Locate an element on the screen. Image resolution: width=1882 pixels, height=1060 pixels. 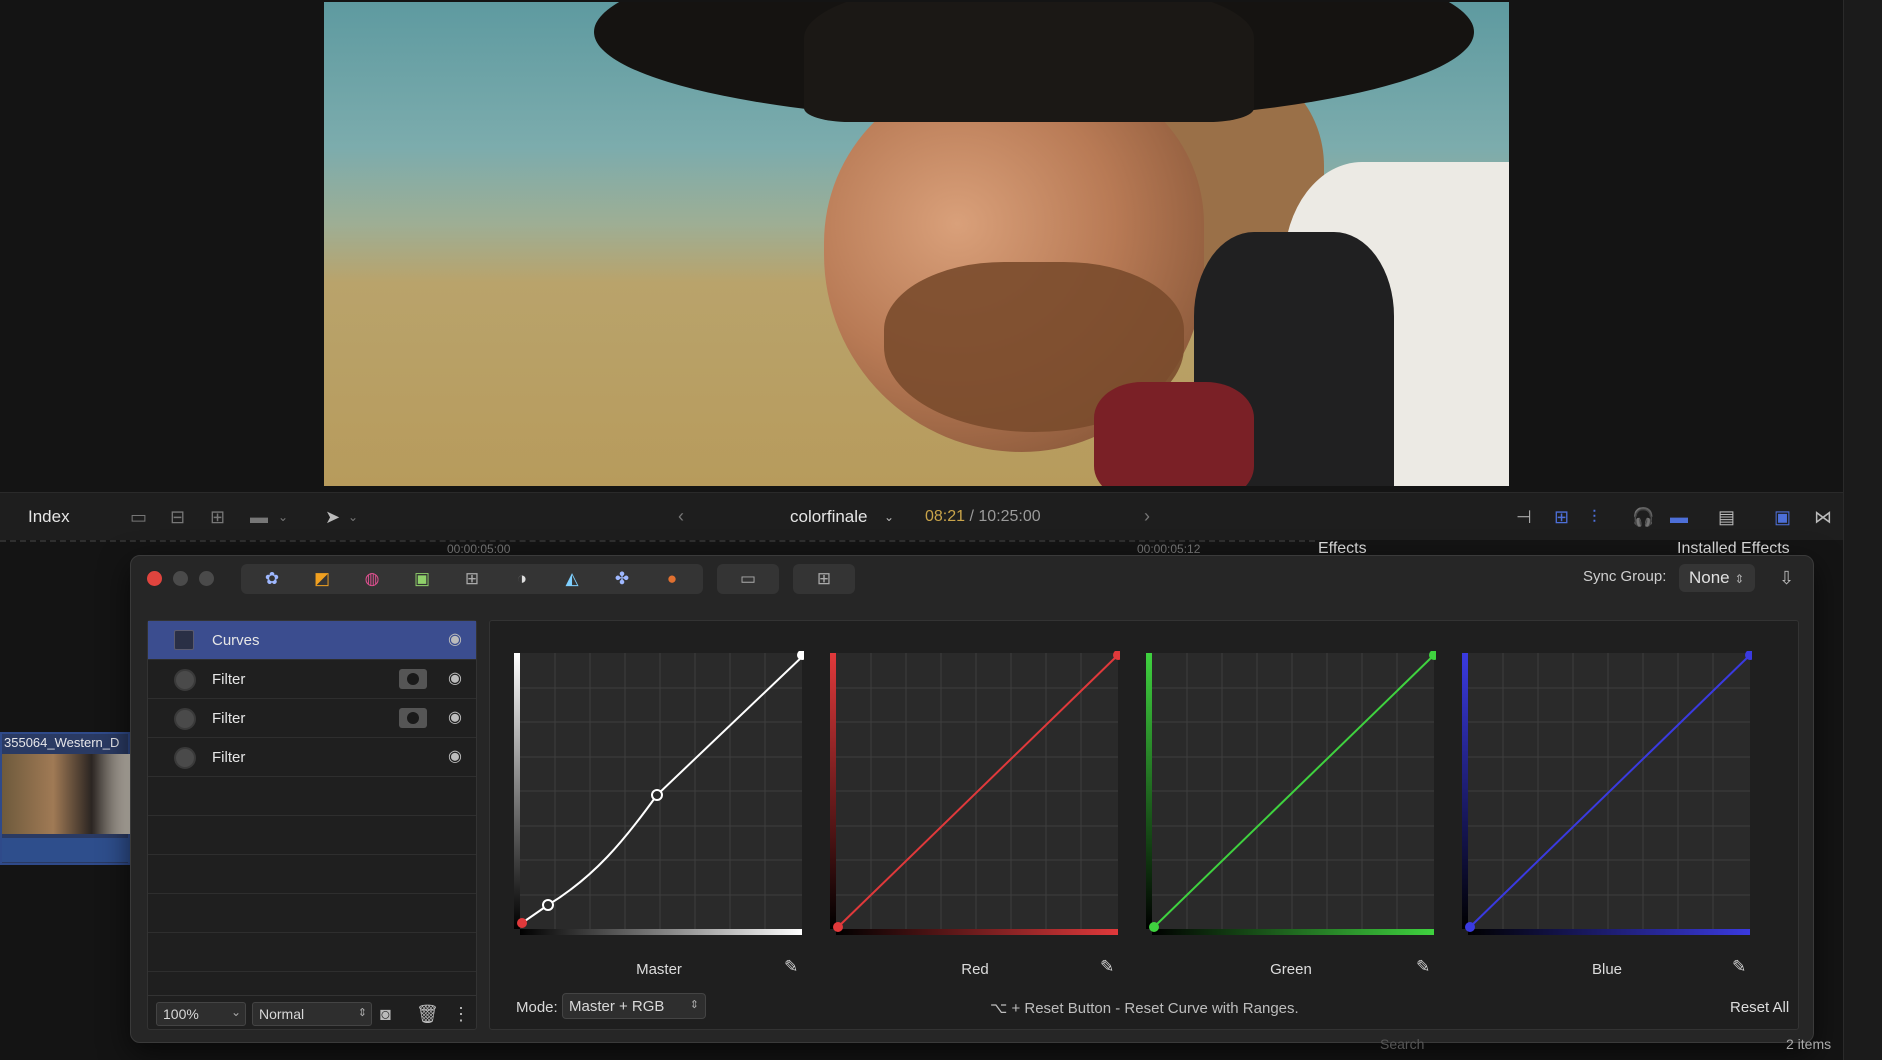
project-name: colorfinale is located at coordinates (829, 517).